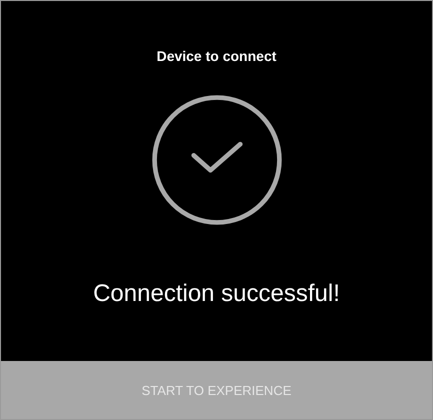  What do you see at coordinates (216, 56) in the screenshot?
I see `dialog-title: Device to connect` at bounding box center [216, 56].